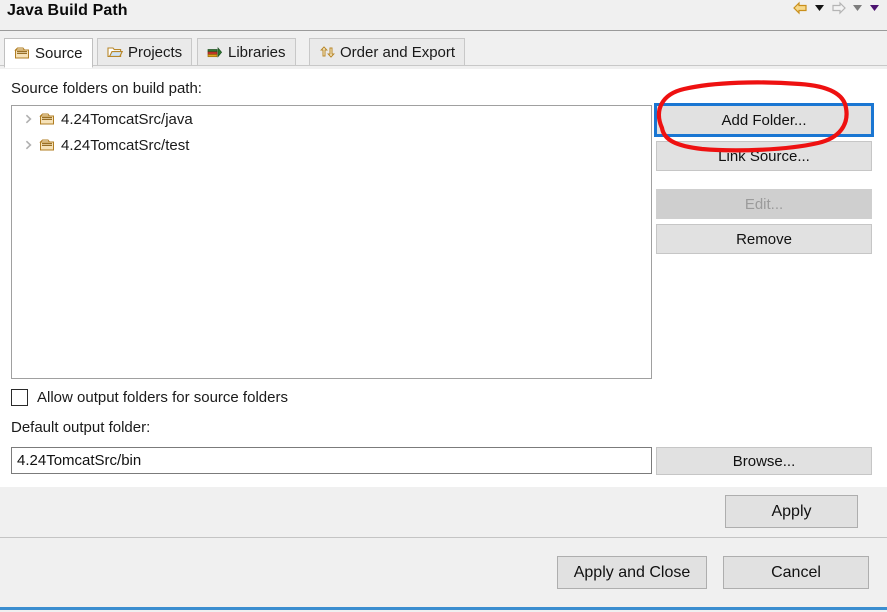 Image resolution: width=887 pixels, height=612 pixels. I want to click on list-item-label: 4.24TomcatSrc/test, so click(125, 145).